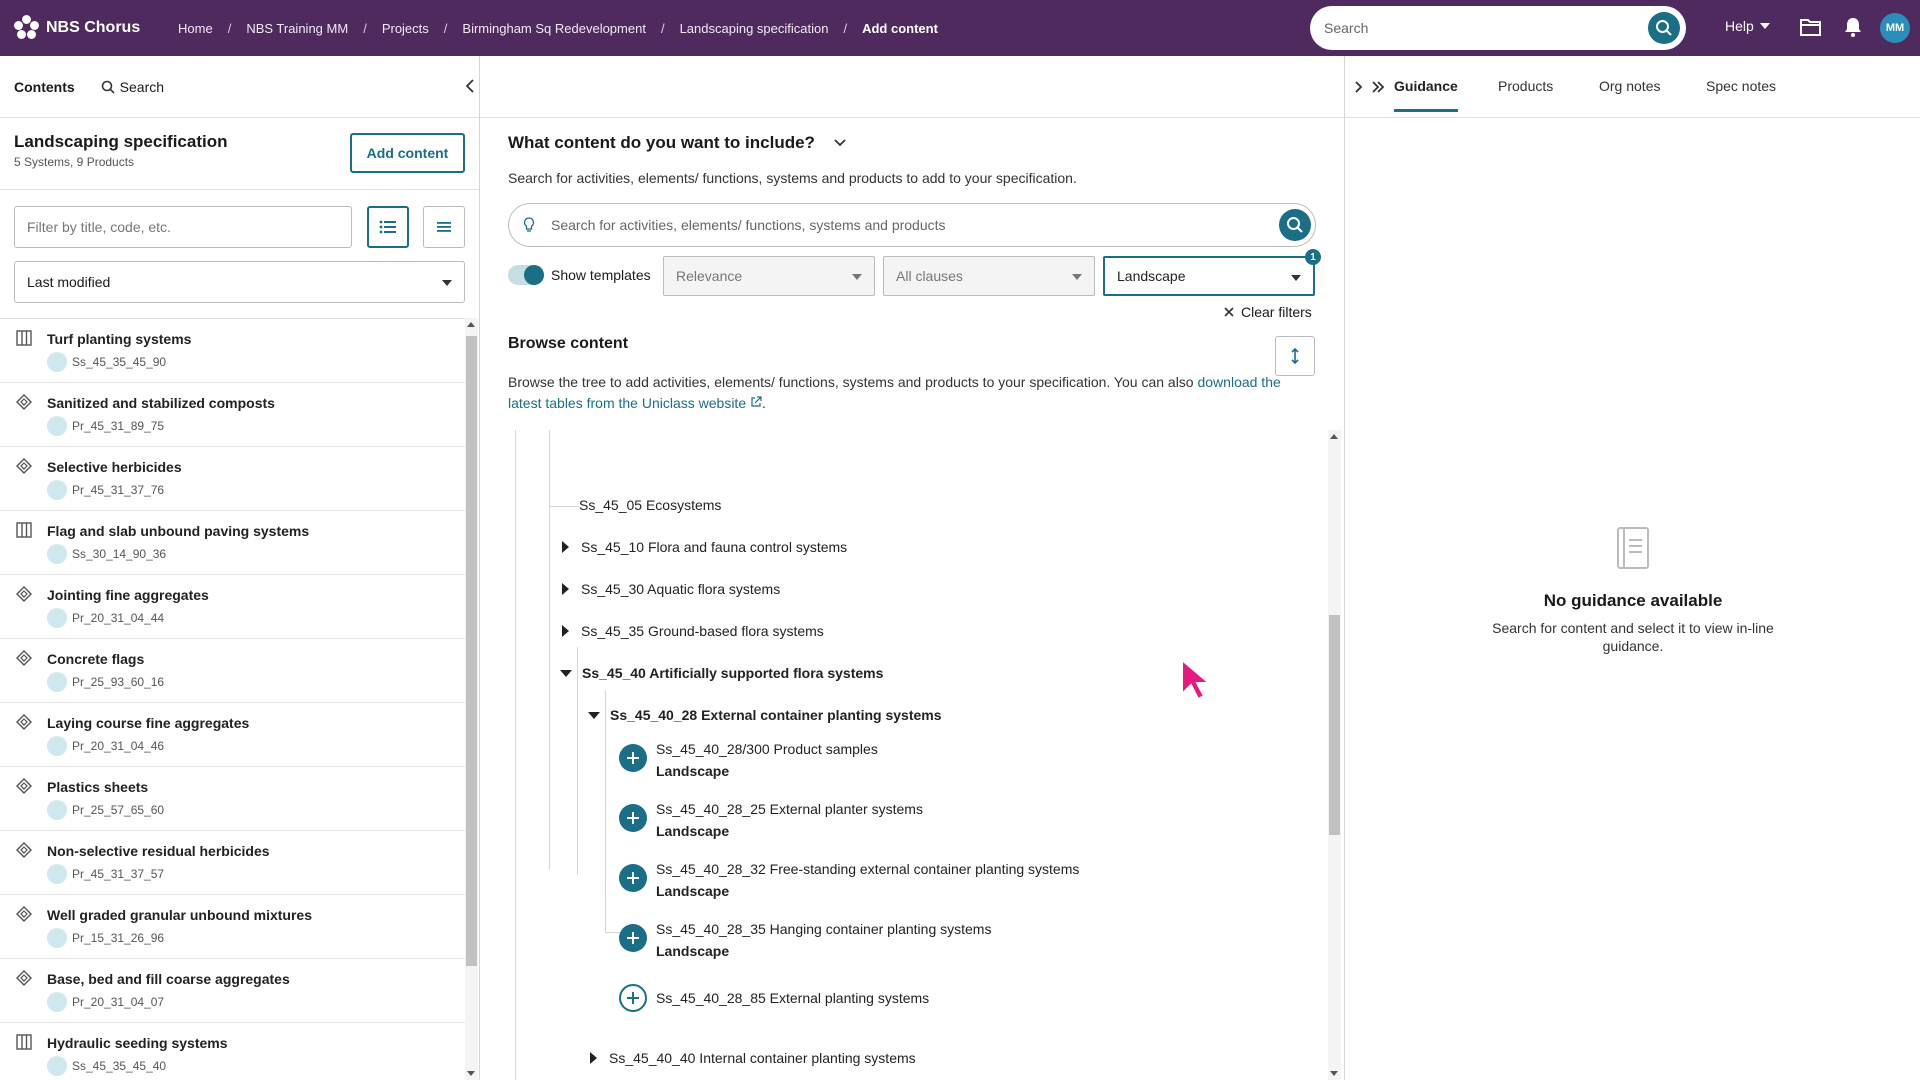 The image size is (1920, 1080). Describe the element at coordinates (232, 351) in the screenshot. I see `content-list-item: Turf planting systems Ss_45_35_45_90` at that location.